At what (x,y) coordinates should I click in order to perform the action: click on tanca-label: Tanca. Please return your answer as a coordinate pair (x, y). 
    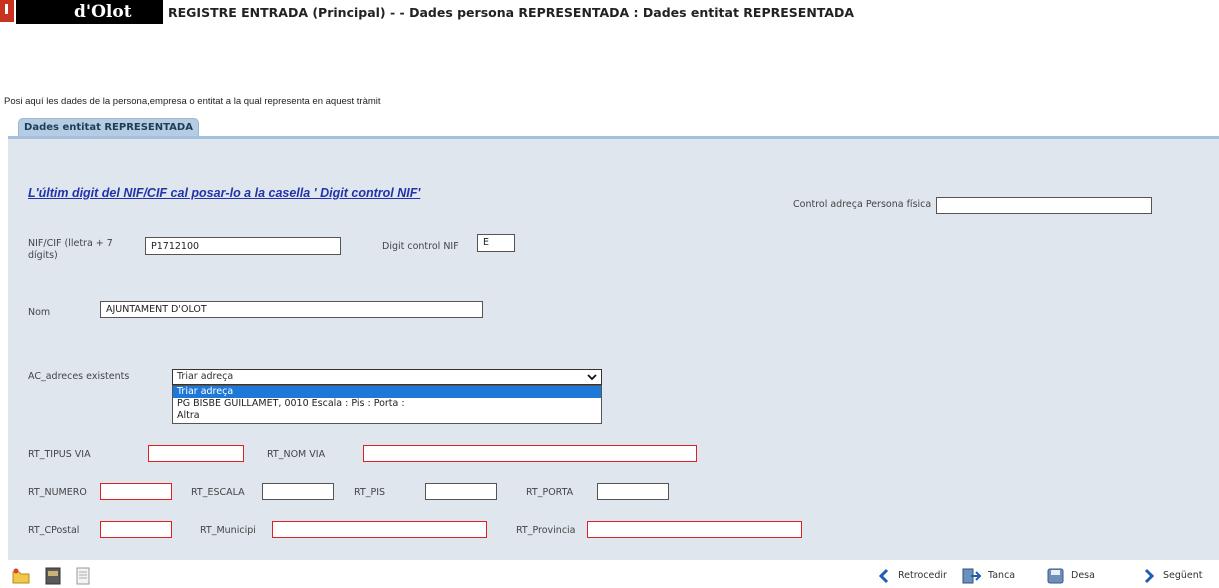
    Looking at the image, I should click on (1002, 575).